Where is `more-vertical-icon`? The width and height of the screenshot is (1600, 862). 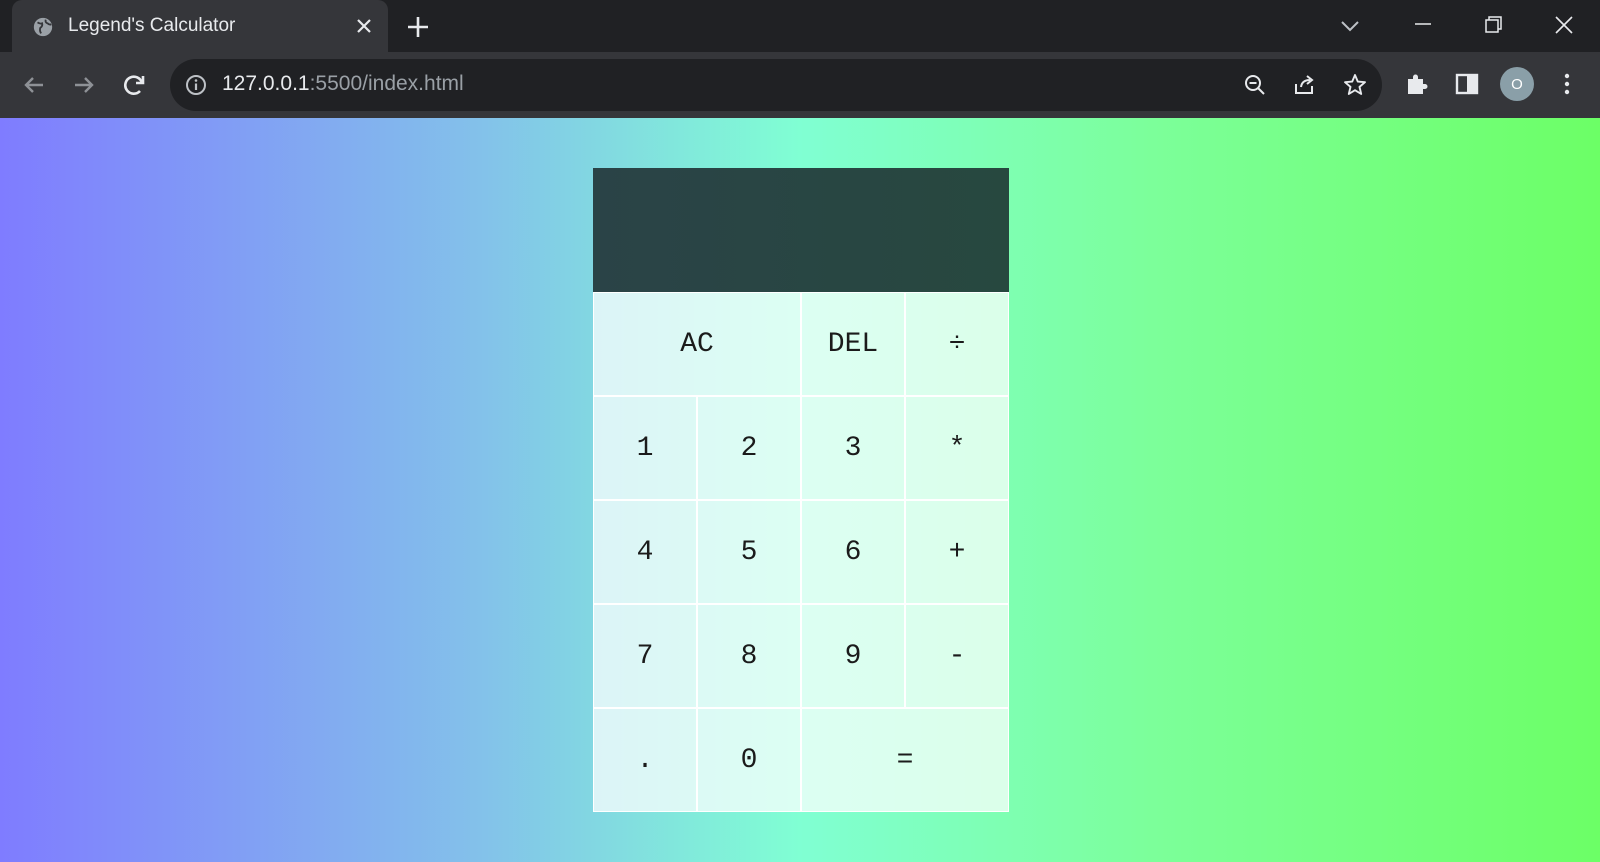
more-vertical-icon is located at coordinates (1567, 84).